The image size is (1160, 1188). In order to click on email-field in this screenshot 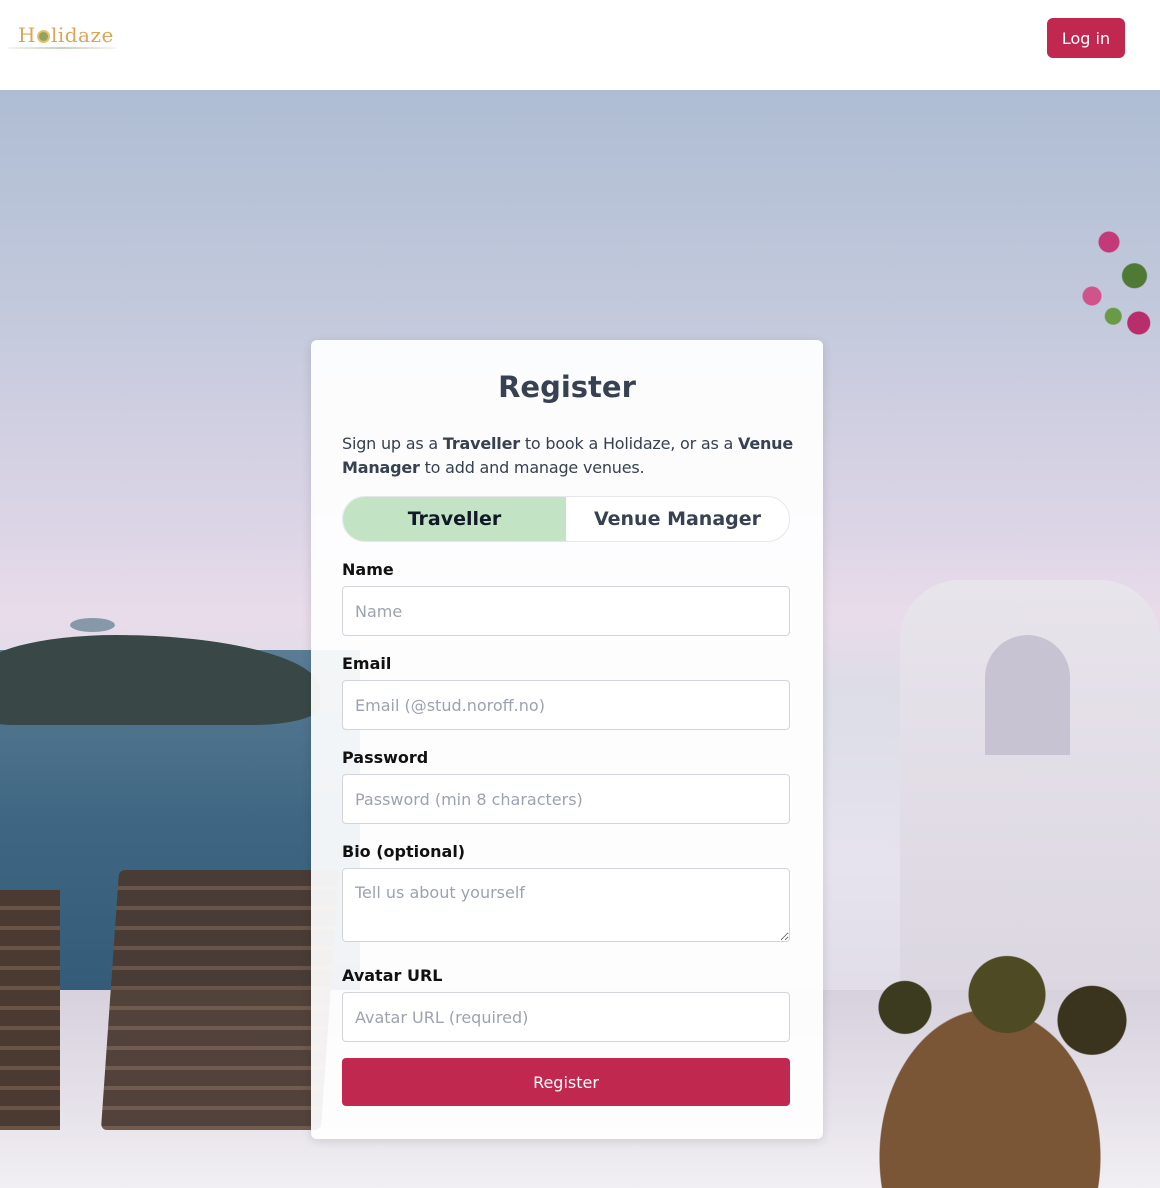, I will do `click(566, 705)`.